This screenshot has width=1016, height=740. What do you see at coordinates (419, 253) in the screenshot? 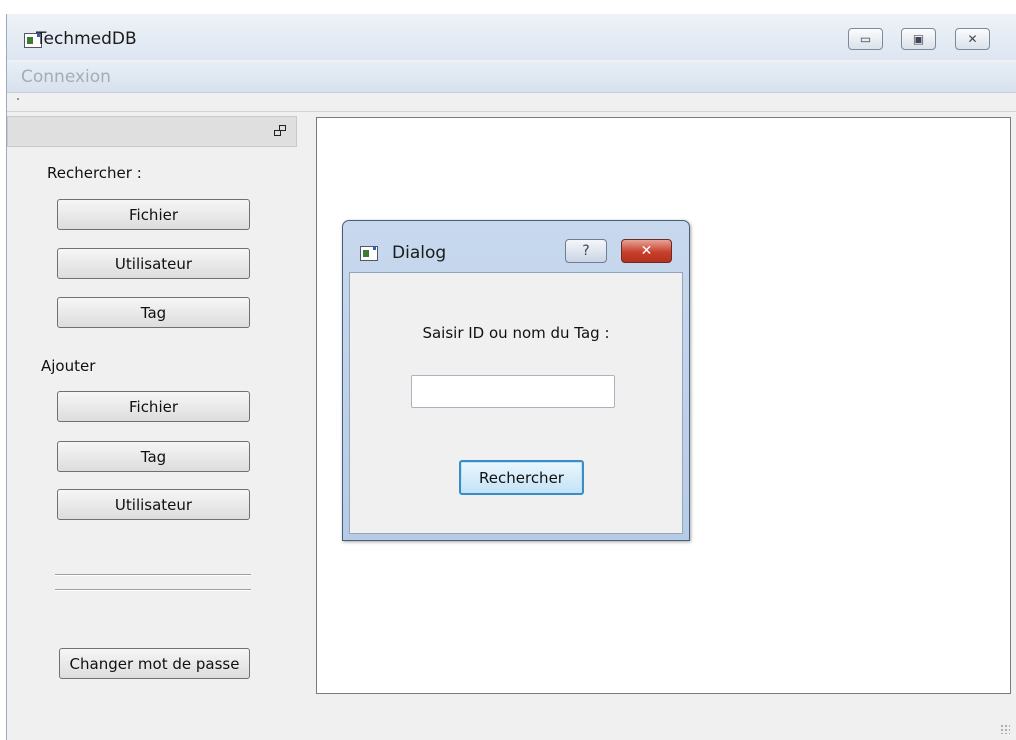
I see `dialog-title: Dialog` at bounding box center [419, 253].